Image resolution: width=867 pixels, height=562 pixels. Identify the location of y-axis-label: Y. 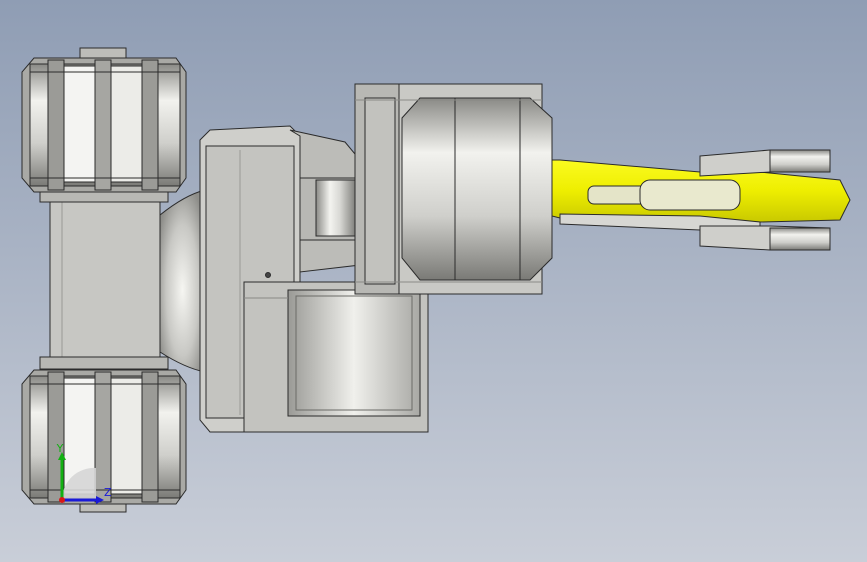
(60, 448).